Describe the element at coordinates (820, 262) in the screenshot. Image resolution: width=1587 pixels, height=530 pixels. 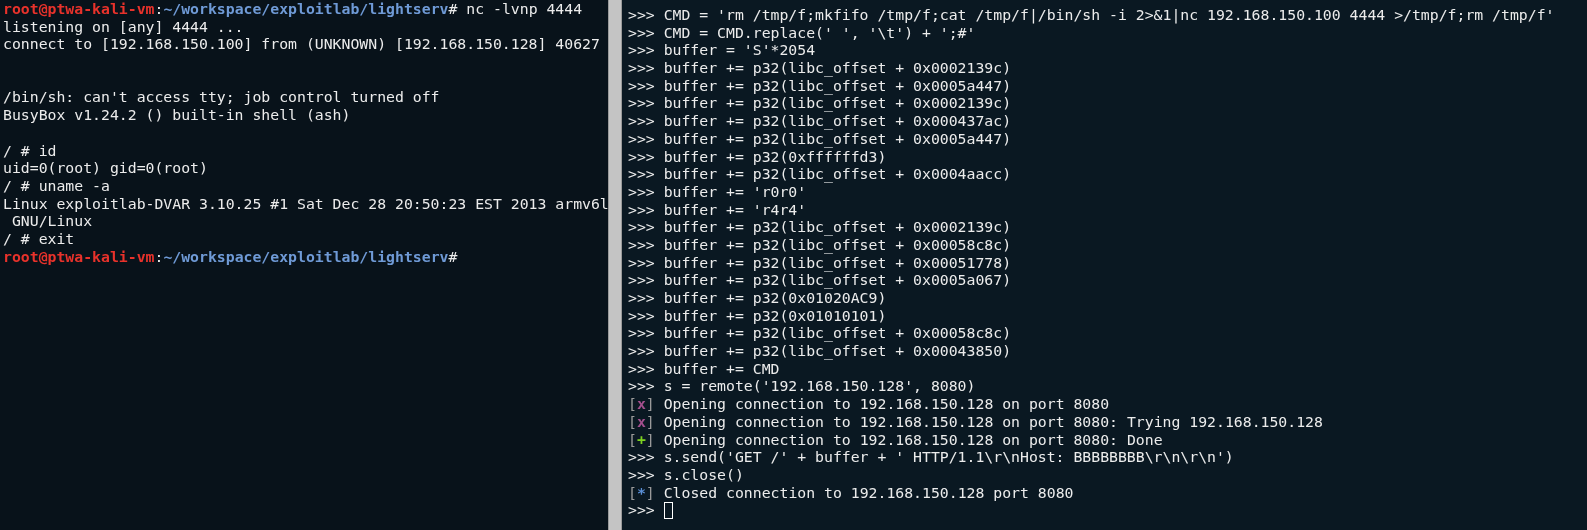
I see `terminal-line: >>> buffer += p32(libc_offset + 0x00051778)` at that location.